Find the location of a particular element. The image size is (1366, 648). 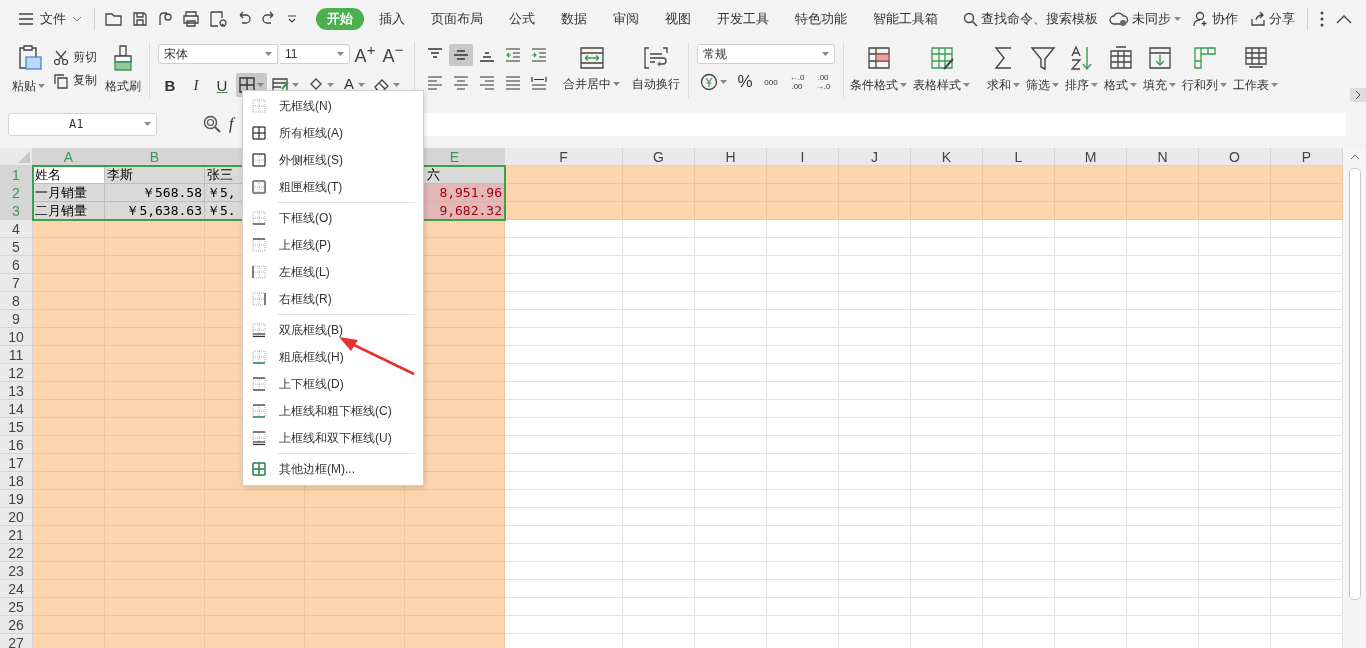

column-header: F is located at coordinates (564, 157).